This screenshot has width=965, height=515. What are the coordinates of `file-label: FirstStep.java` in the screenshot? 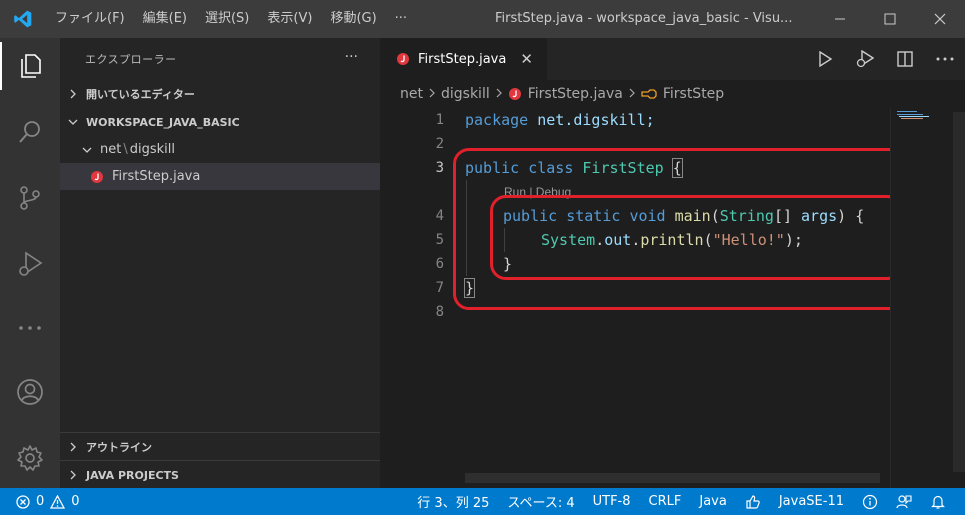 It's located at (156, 176).